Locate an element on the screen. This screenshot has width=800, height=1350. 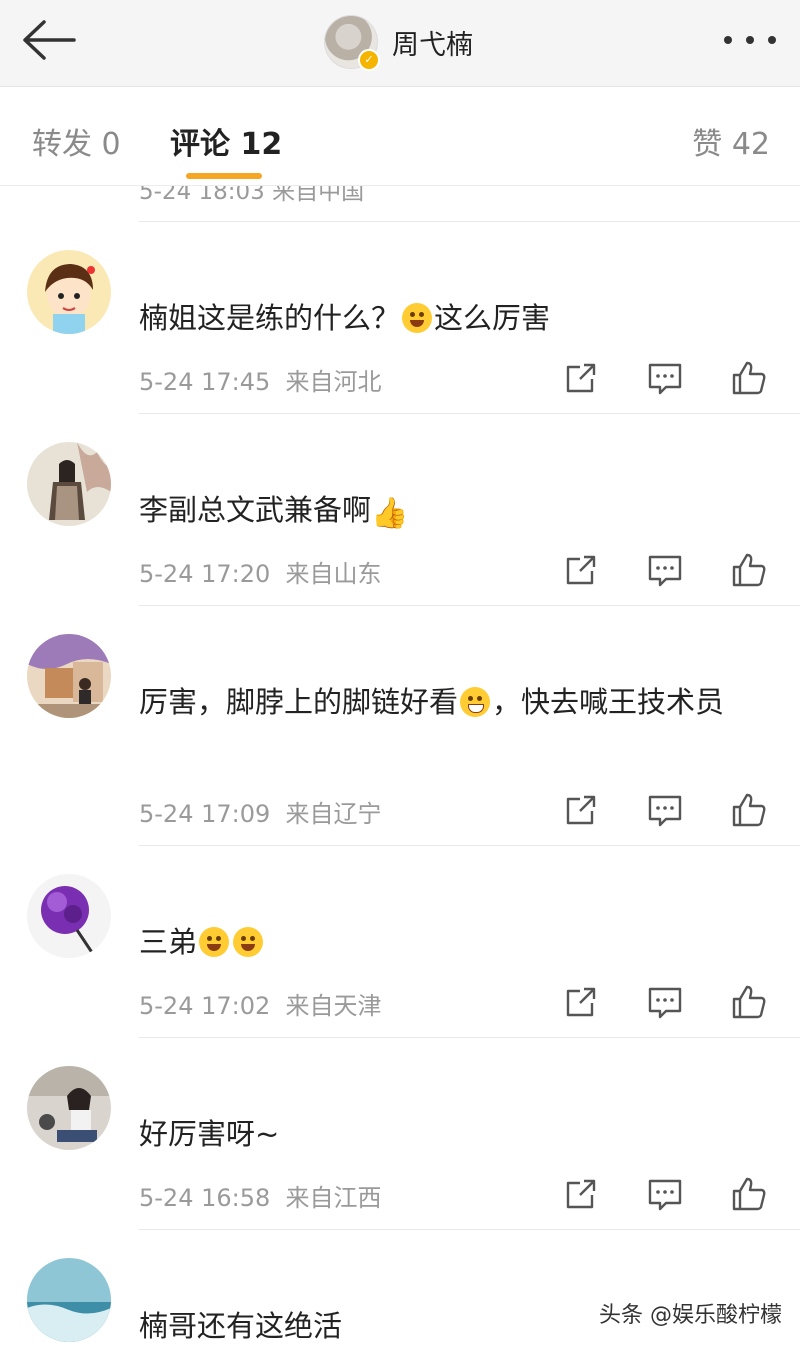
tab-comment: 评论 12 is located at coordinates (226, 141).